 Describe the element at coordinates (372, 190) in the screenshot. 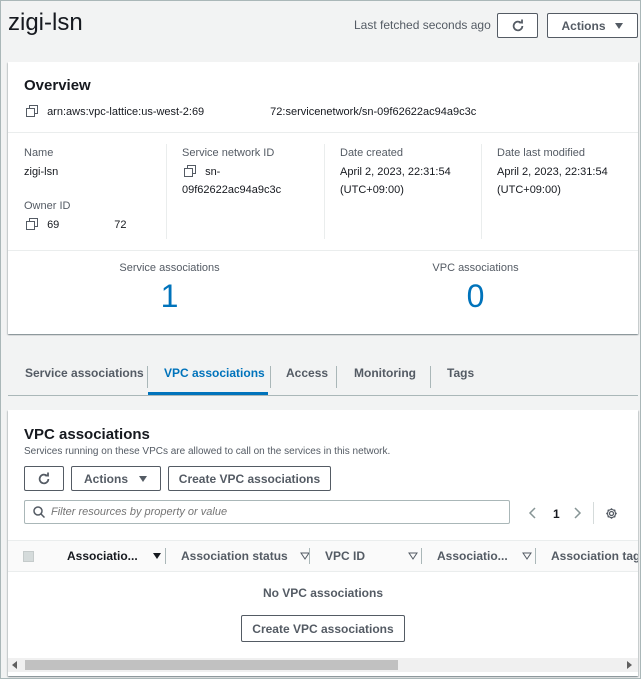

I see `date-created-line2: (UTC+09:00)` at that location.